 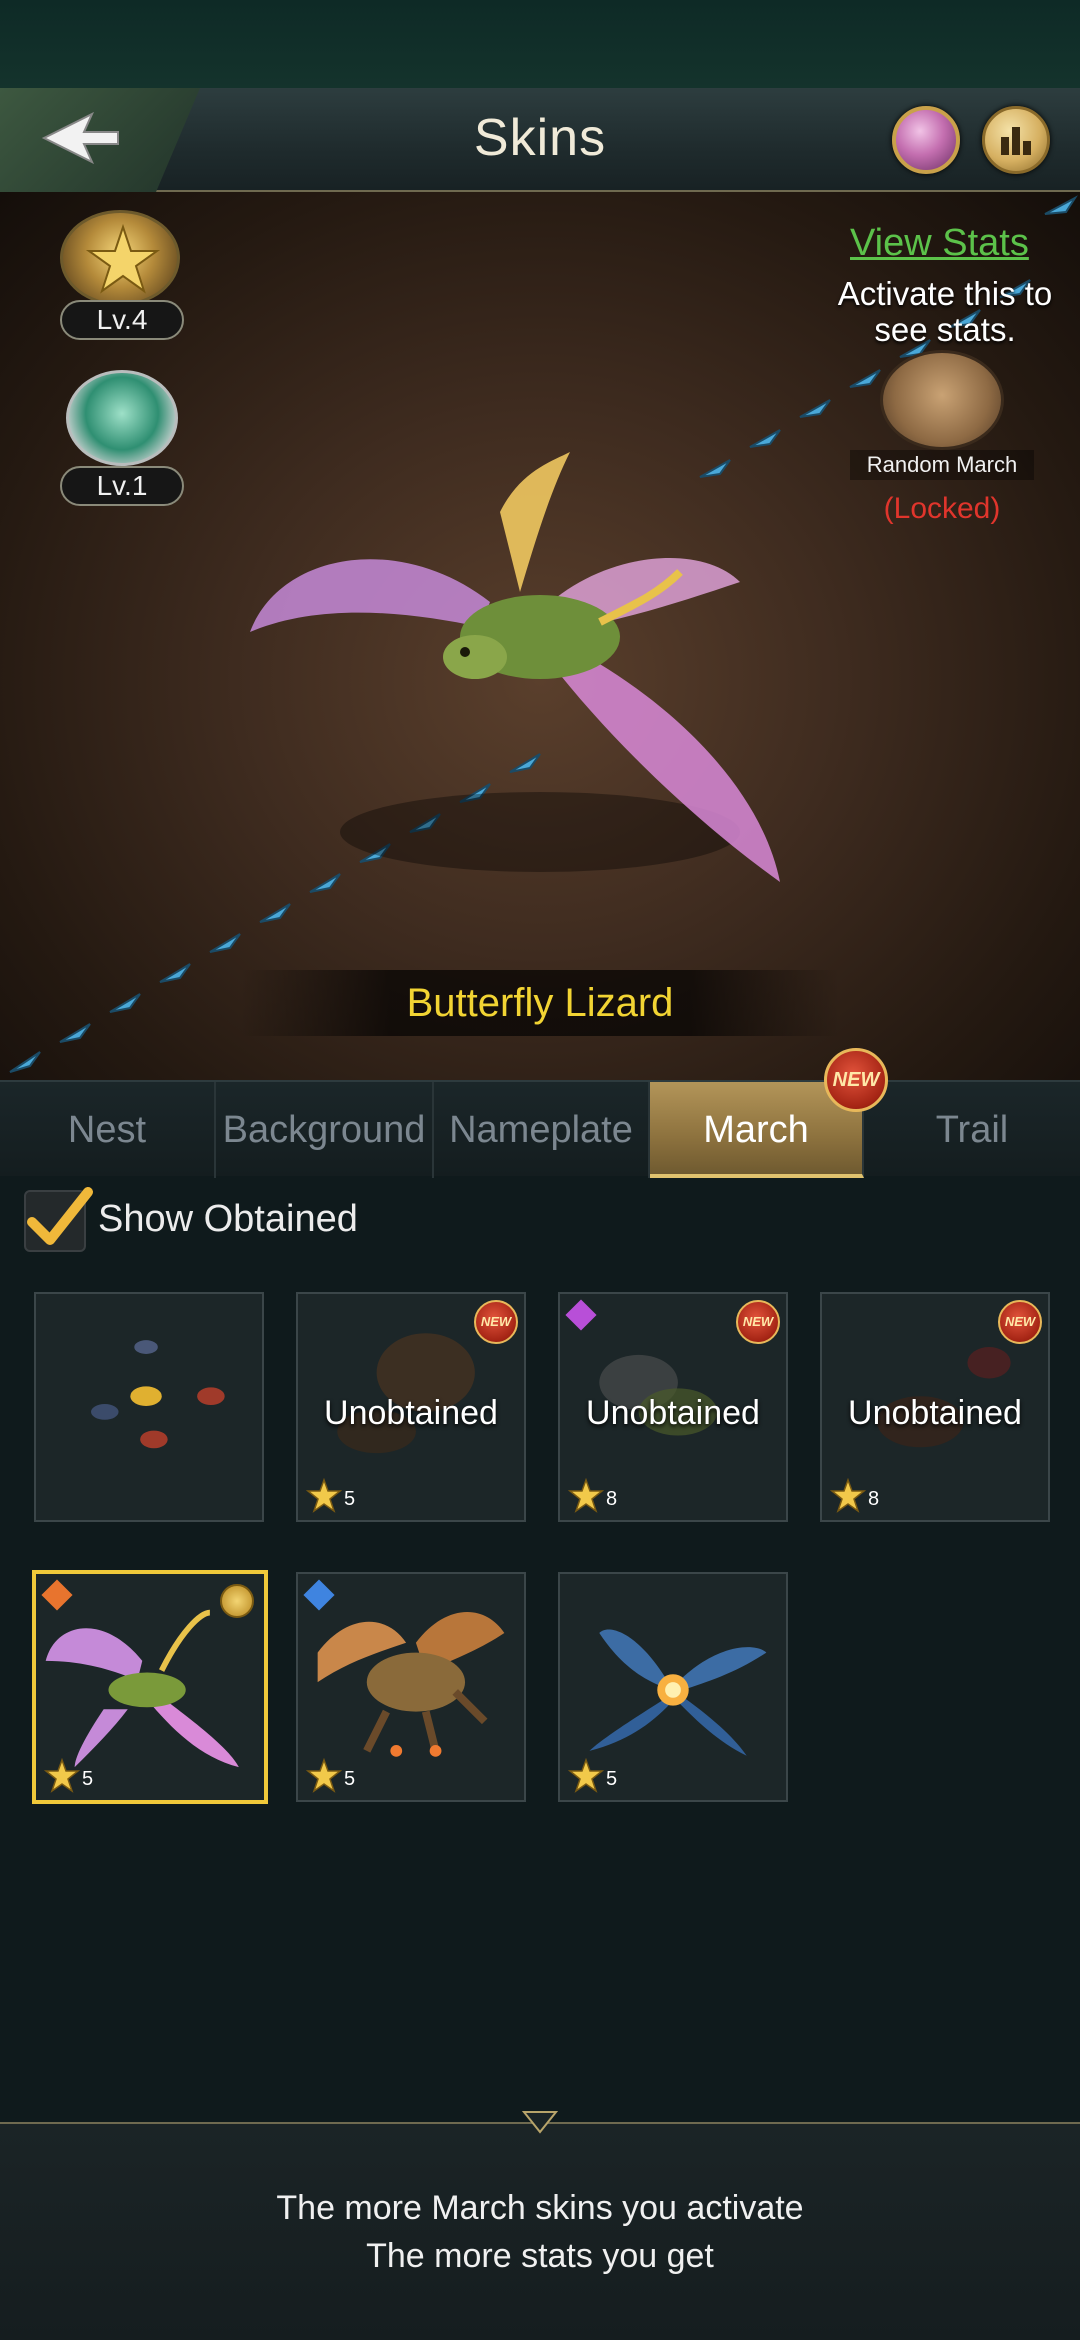 I want to click on ranking-bars-icon, so click(x=1016, y=141).